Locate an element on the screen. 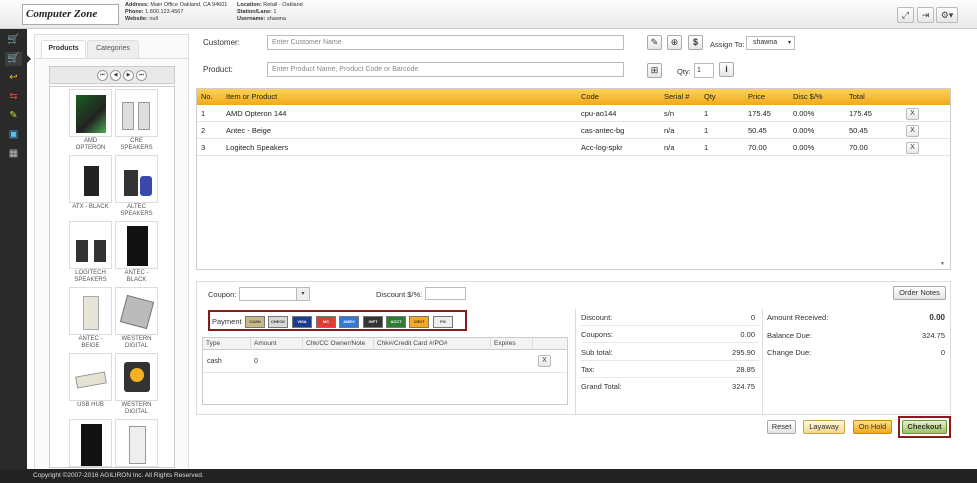 This screenshot has width=977, height=483. prev-page-icon: ◀ is located at coordinates (115, 75).